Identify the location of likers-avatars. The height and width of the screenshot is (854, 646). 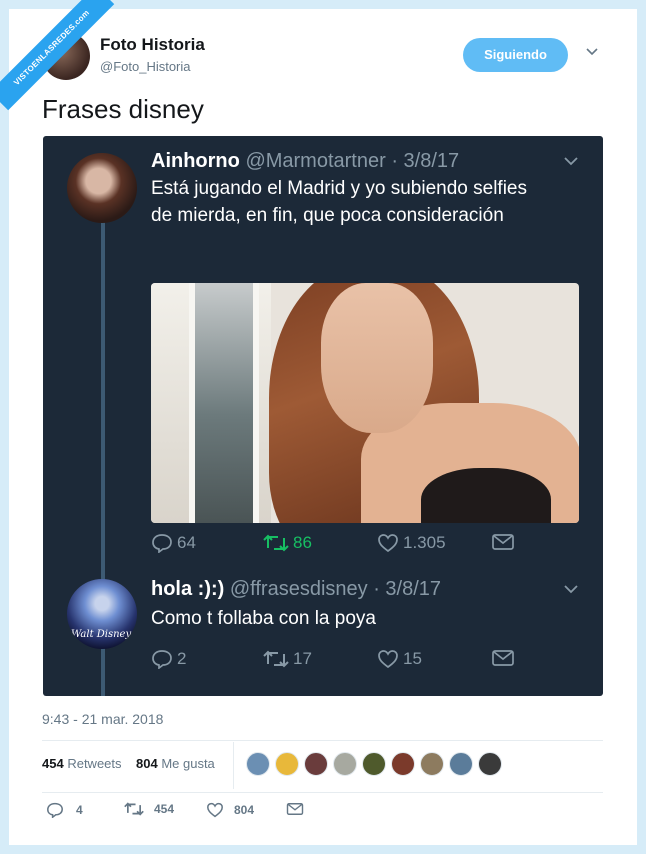
(374, 764).